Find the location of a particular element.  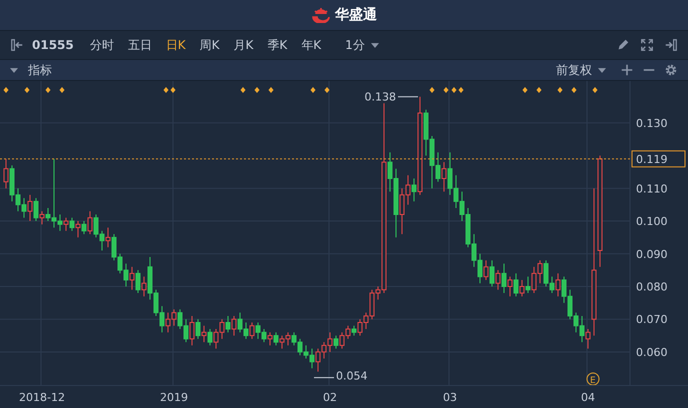

date-axis-label: 03 is located at coordinates (450, 397).